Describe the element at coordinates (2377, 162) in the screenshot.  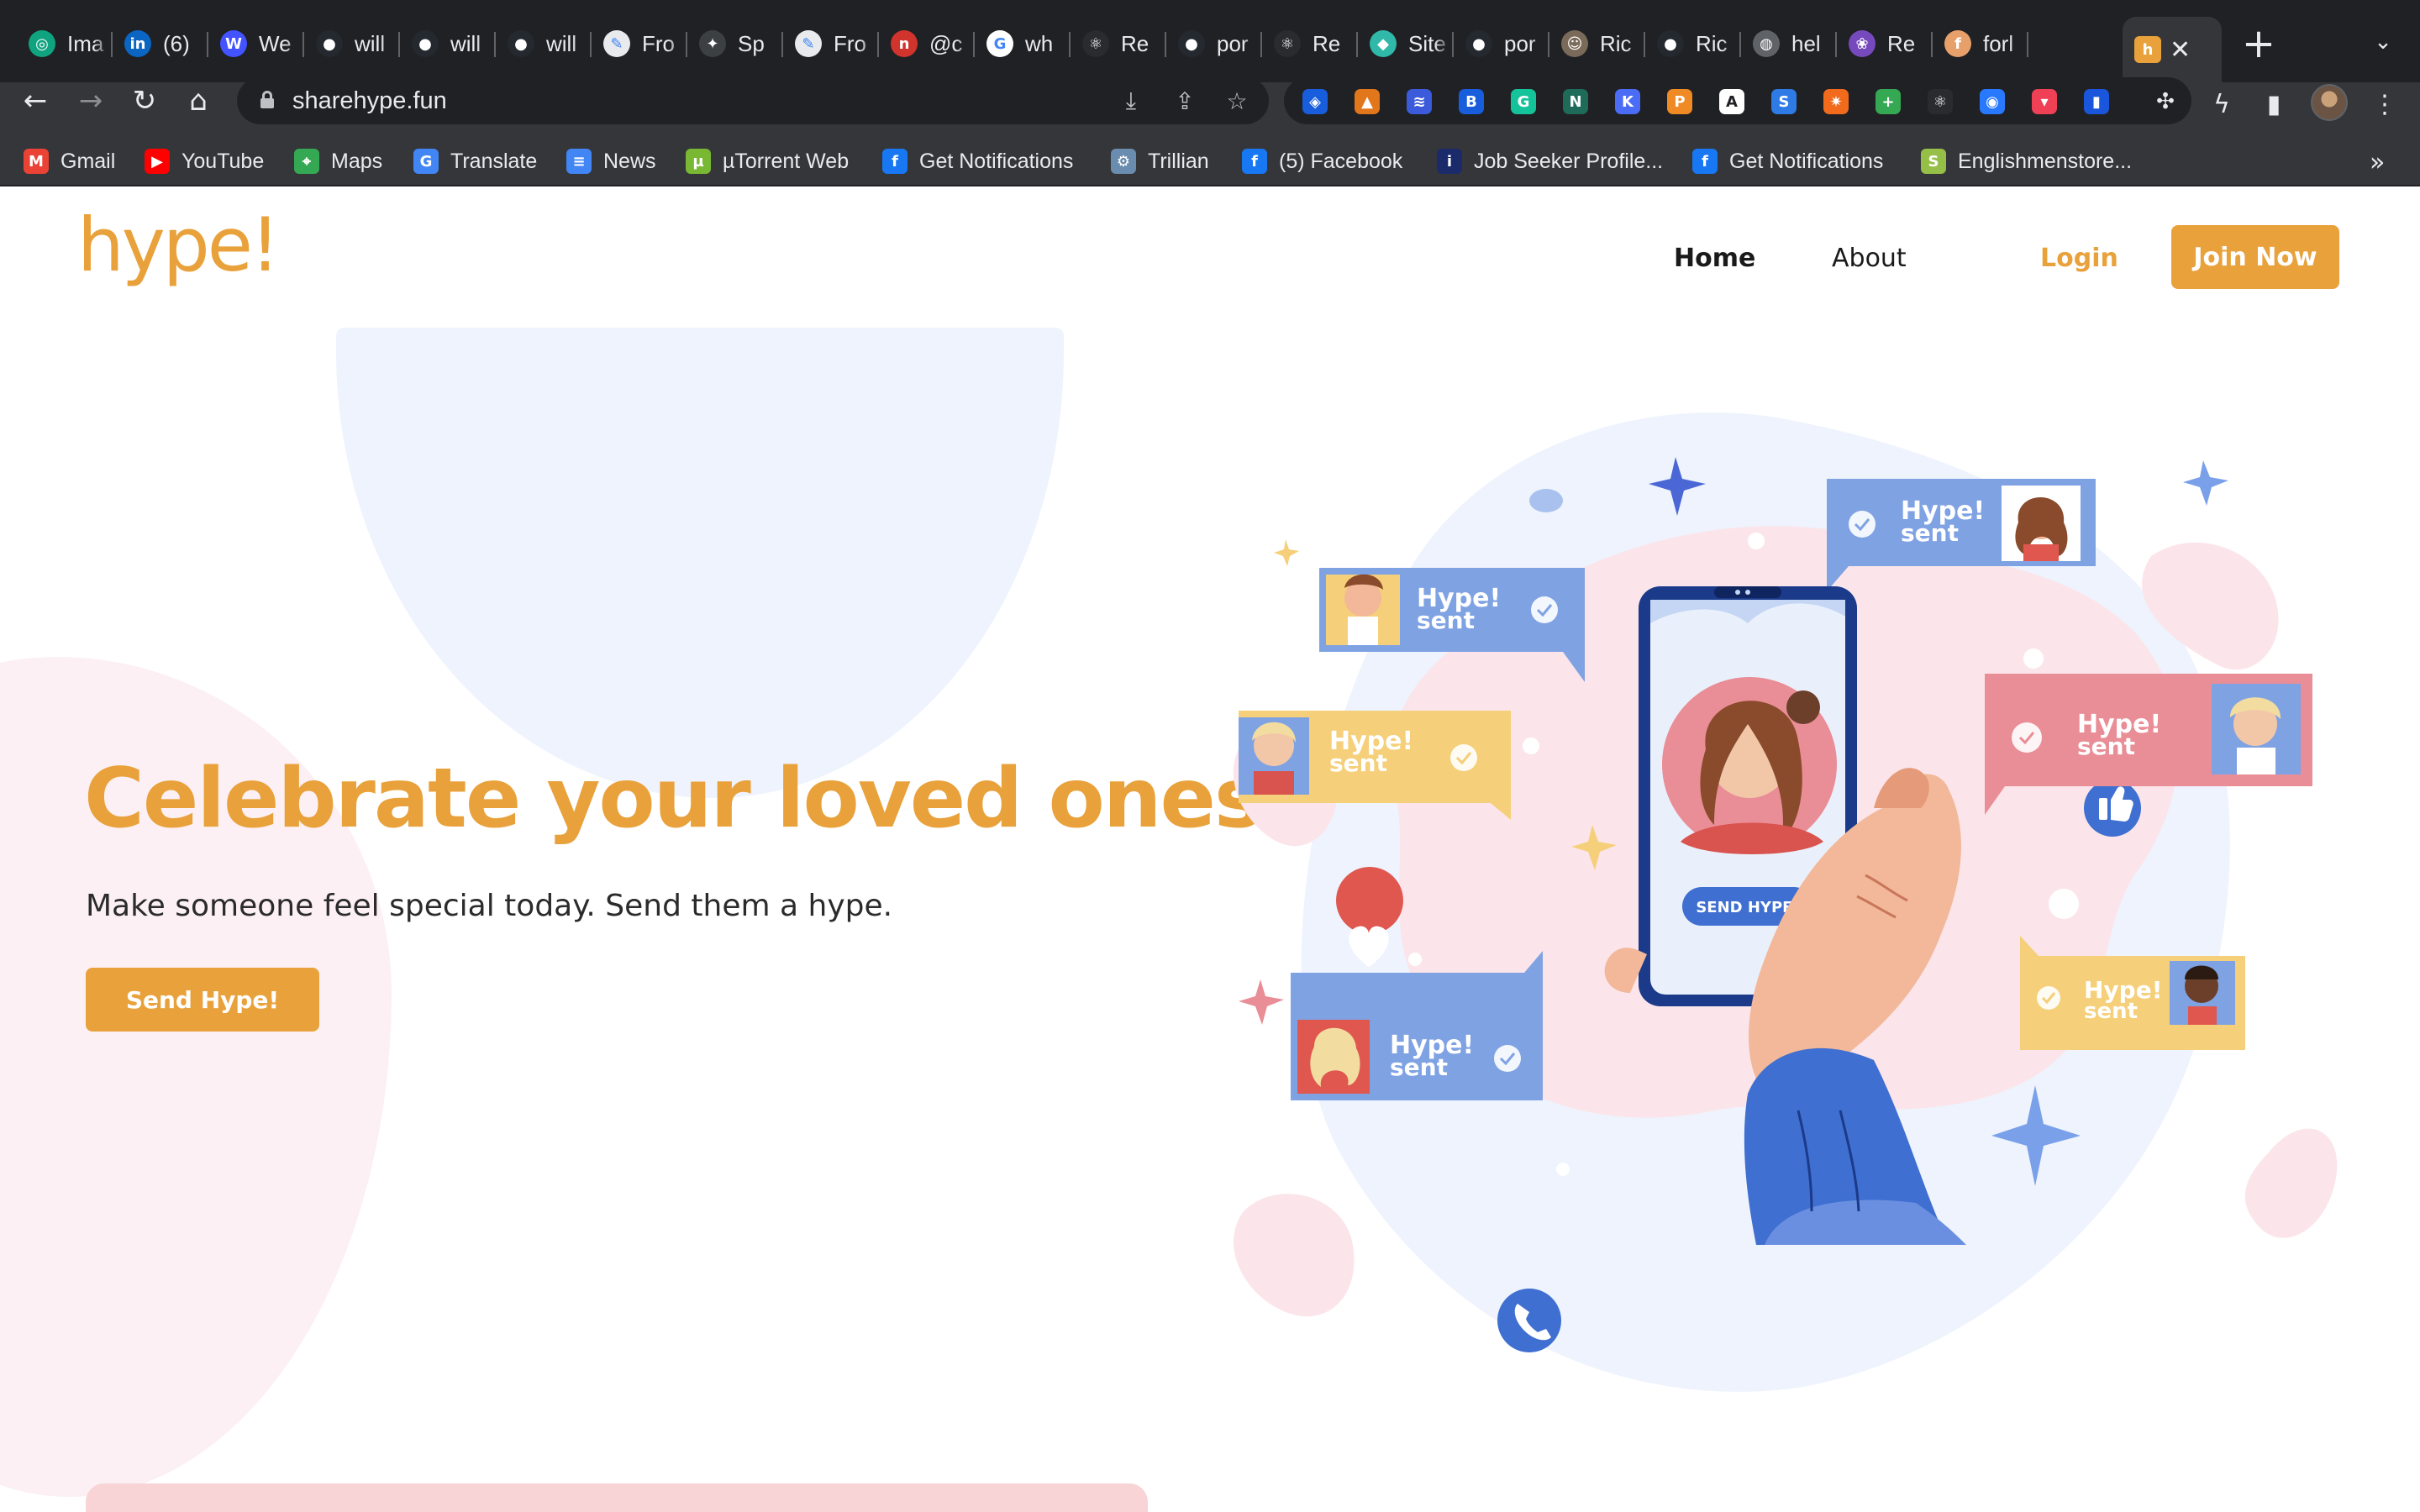
I see `bookmarks-overflow-button: »` at that location.